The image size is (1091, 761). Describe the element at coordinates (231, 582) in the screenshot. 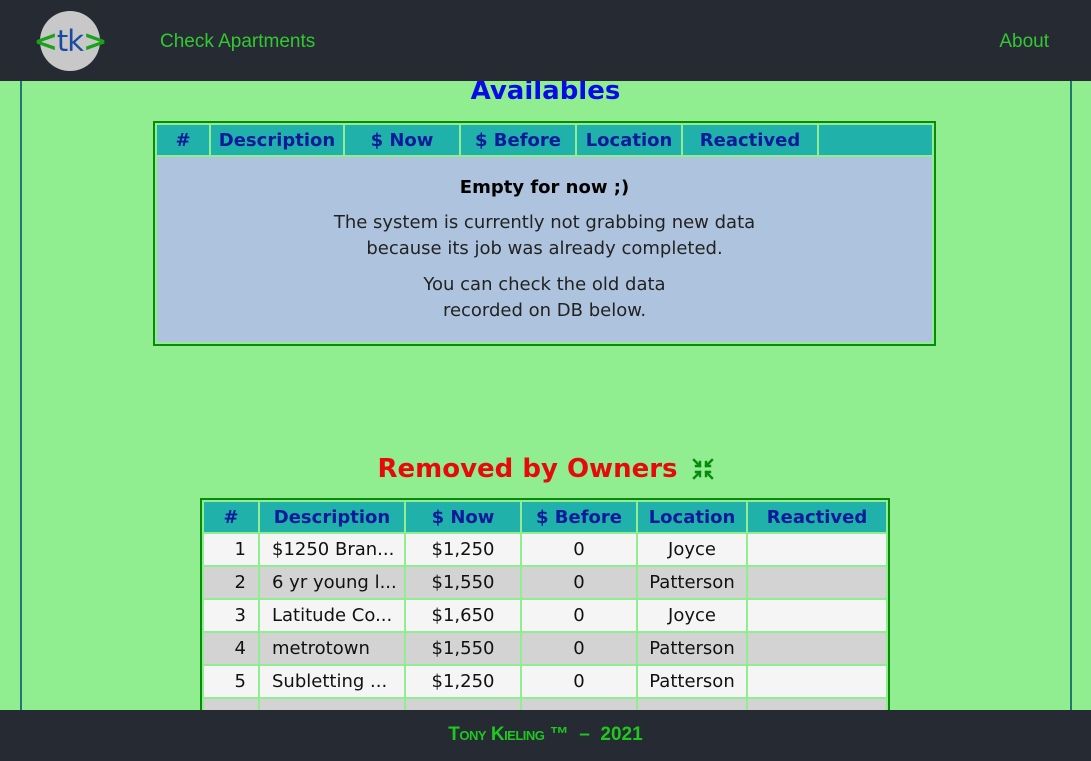

I see `cell-number: 2` at that location.